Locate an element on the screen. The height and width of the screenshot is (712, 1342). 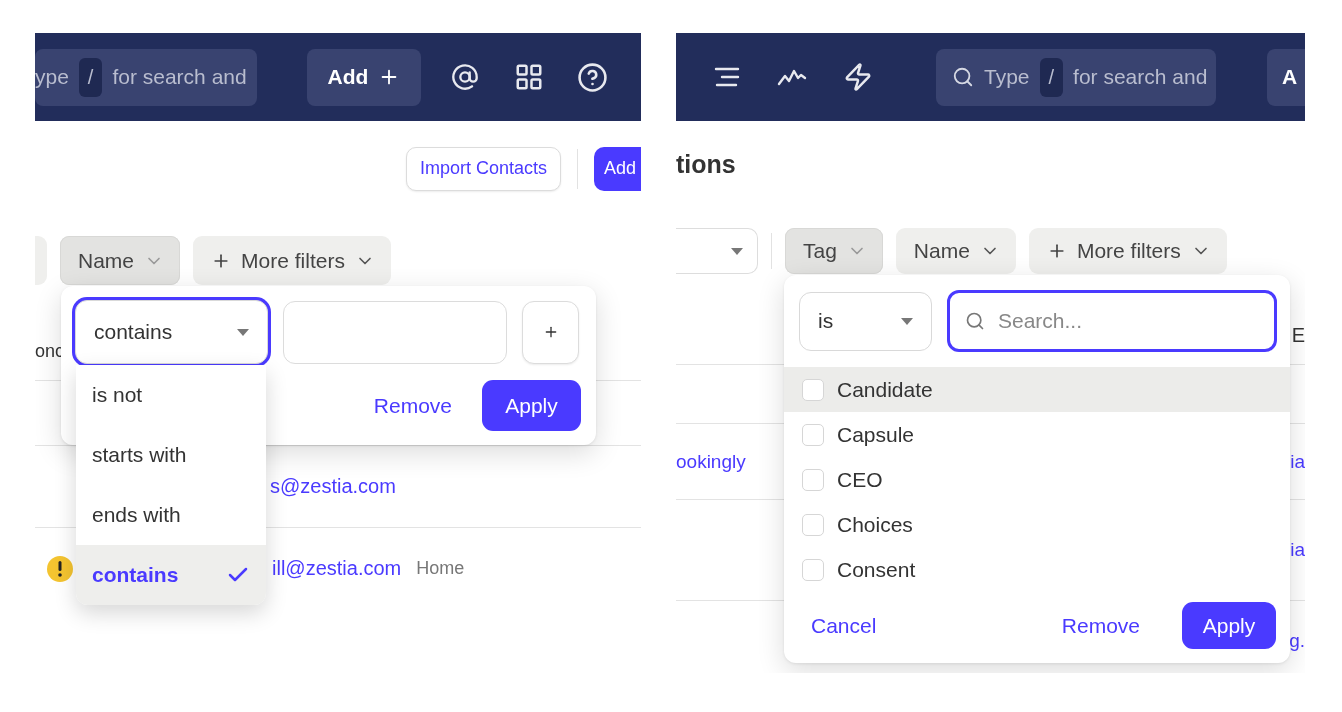
search-placeholder: Type is located at coordinates (1007, 77).